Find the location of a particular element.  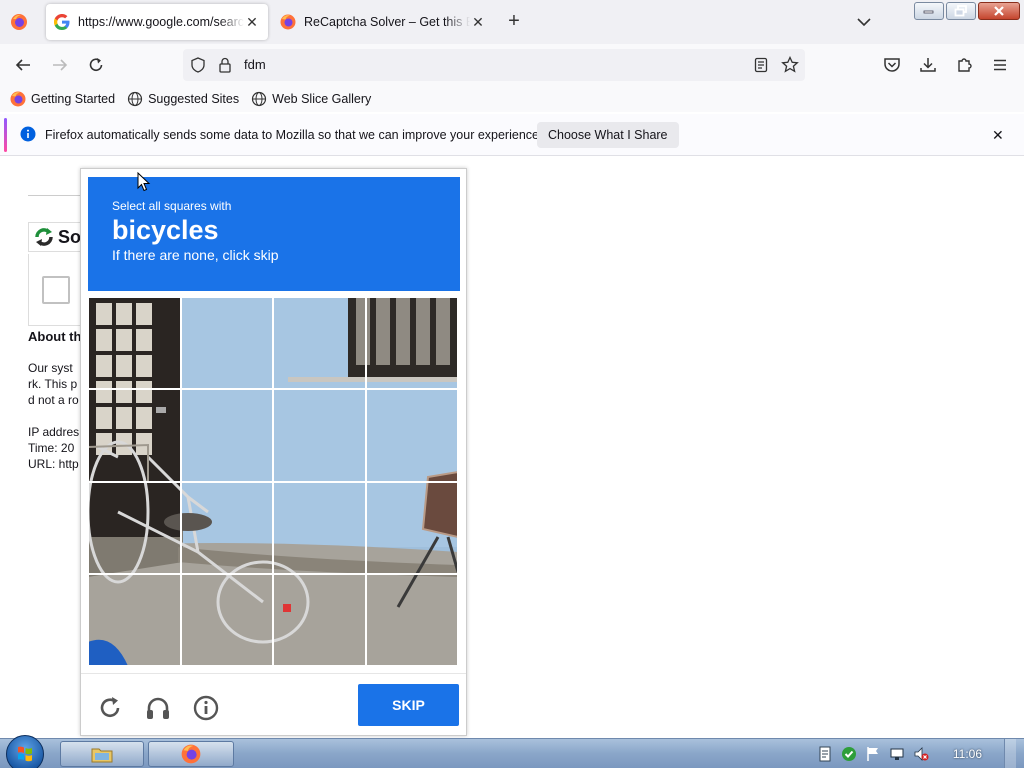

shield-icon is located at coordinates (198, 65).